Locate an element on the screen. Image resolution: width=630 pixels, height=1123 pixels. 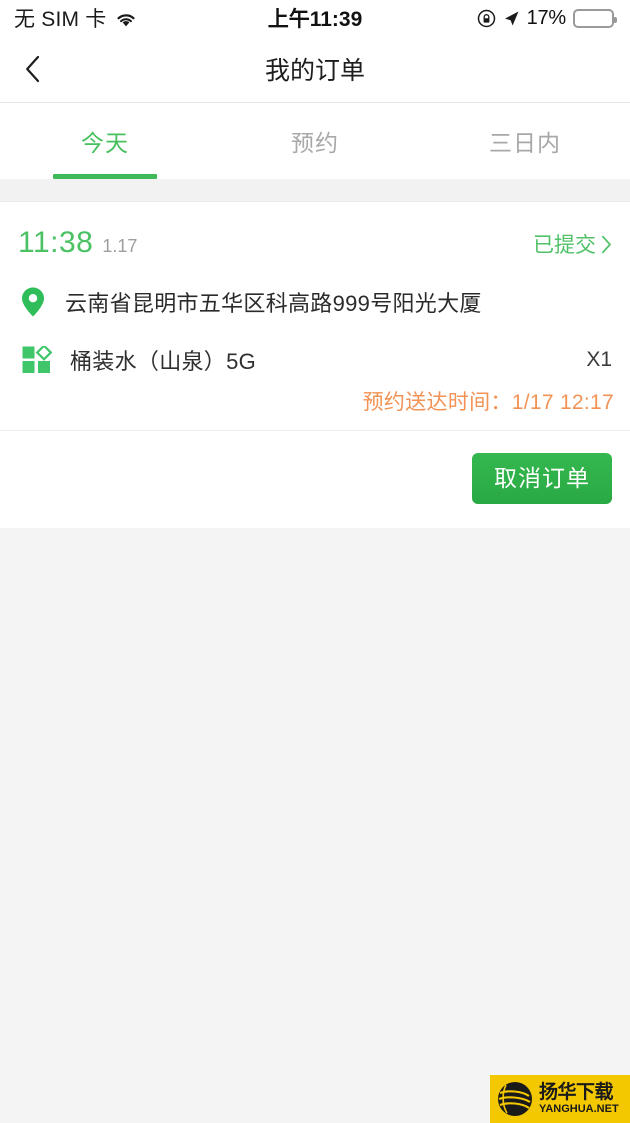
section-gap is located at coordinates (315, 190).